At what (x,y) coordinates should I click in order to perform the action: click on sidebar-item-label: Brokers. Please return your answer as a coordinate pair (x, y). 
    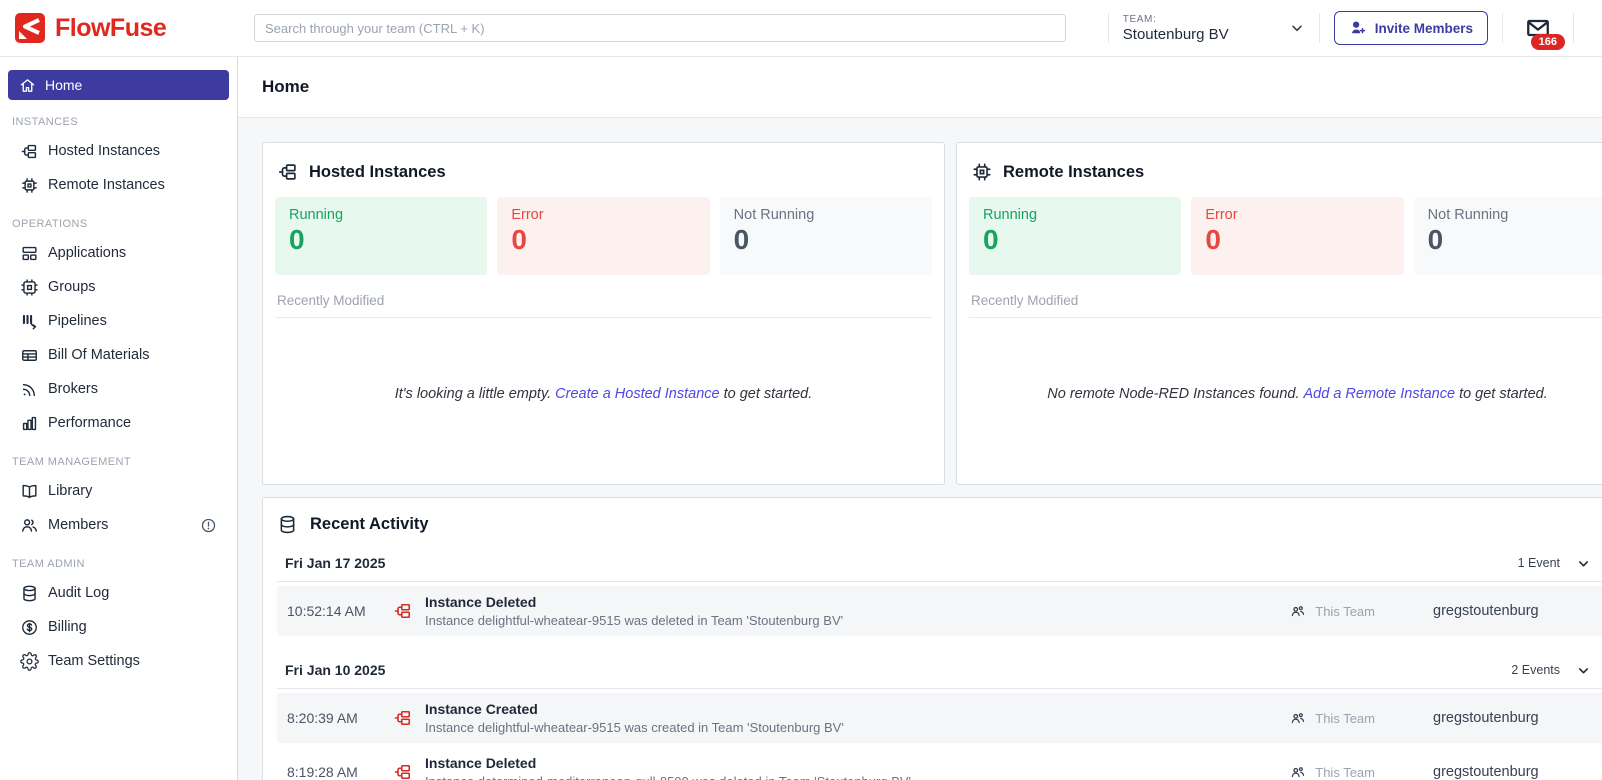
    Looking at the image, I should click on (73, 389).